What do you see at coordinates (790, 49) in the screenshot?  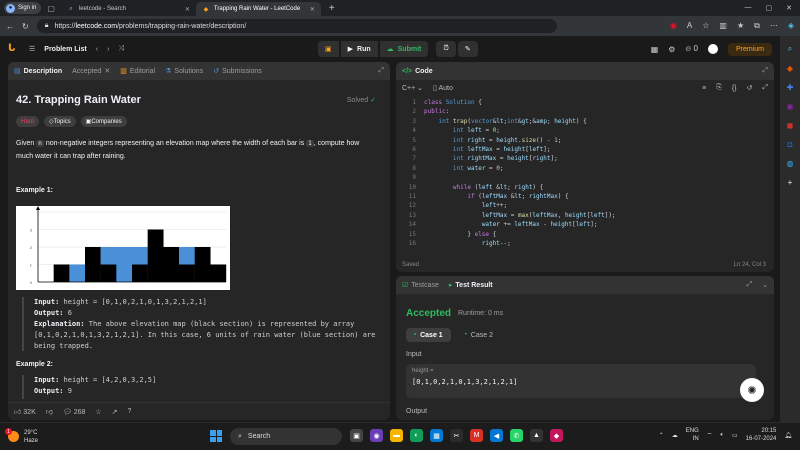 I see `search-icon: ⌕` at bounding box center [790, 49].